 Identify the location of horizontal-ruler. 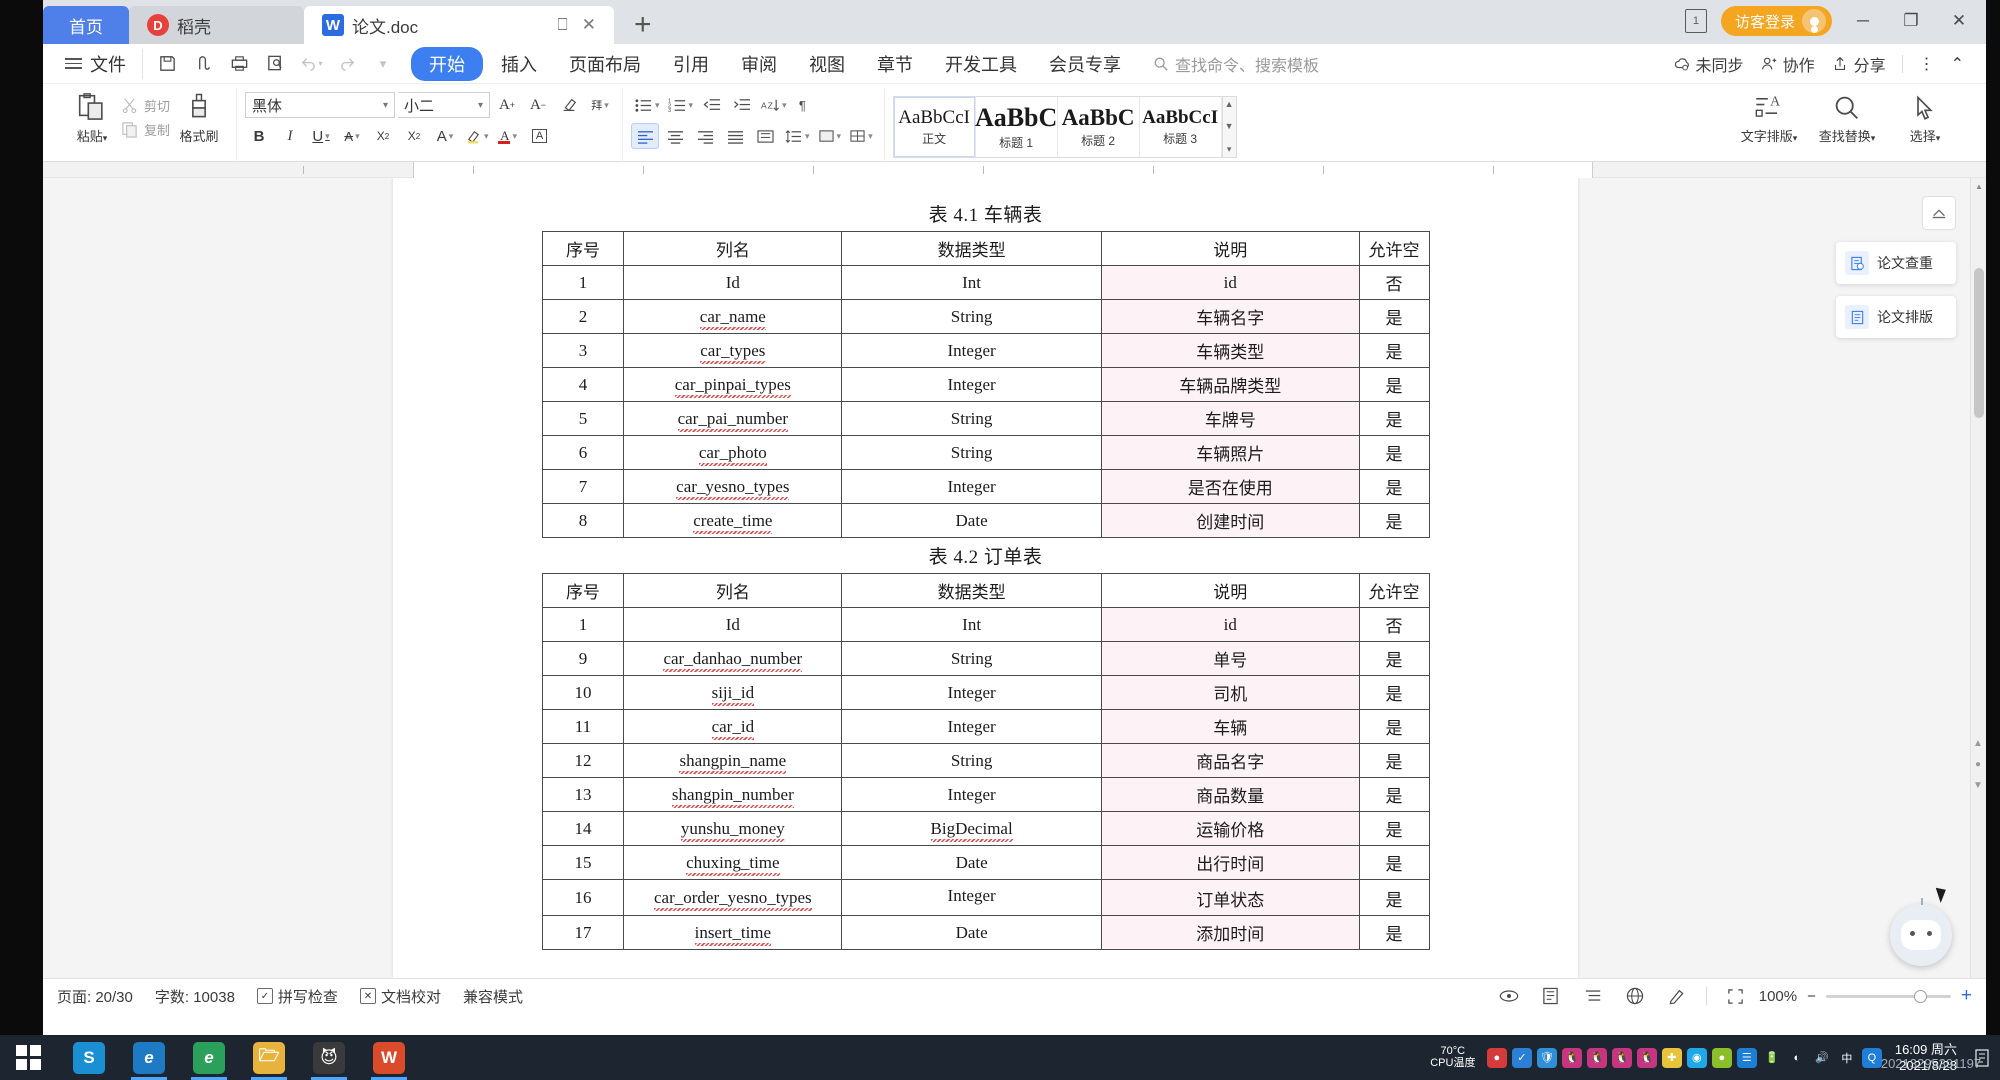
(1014, 170).